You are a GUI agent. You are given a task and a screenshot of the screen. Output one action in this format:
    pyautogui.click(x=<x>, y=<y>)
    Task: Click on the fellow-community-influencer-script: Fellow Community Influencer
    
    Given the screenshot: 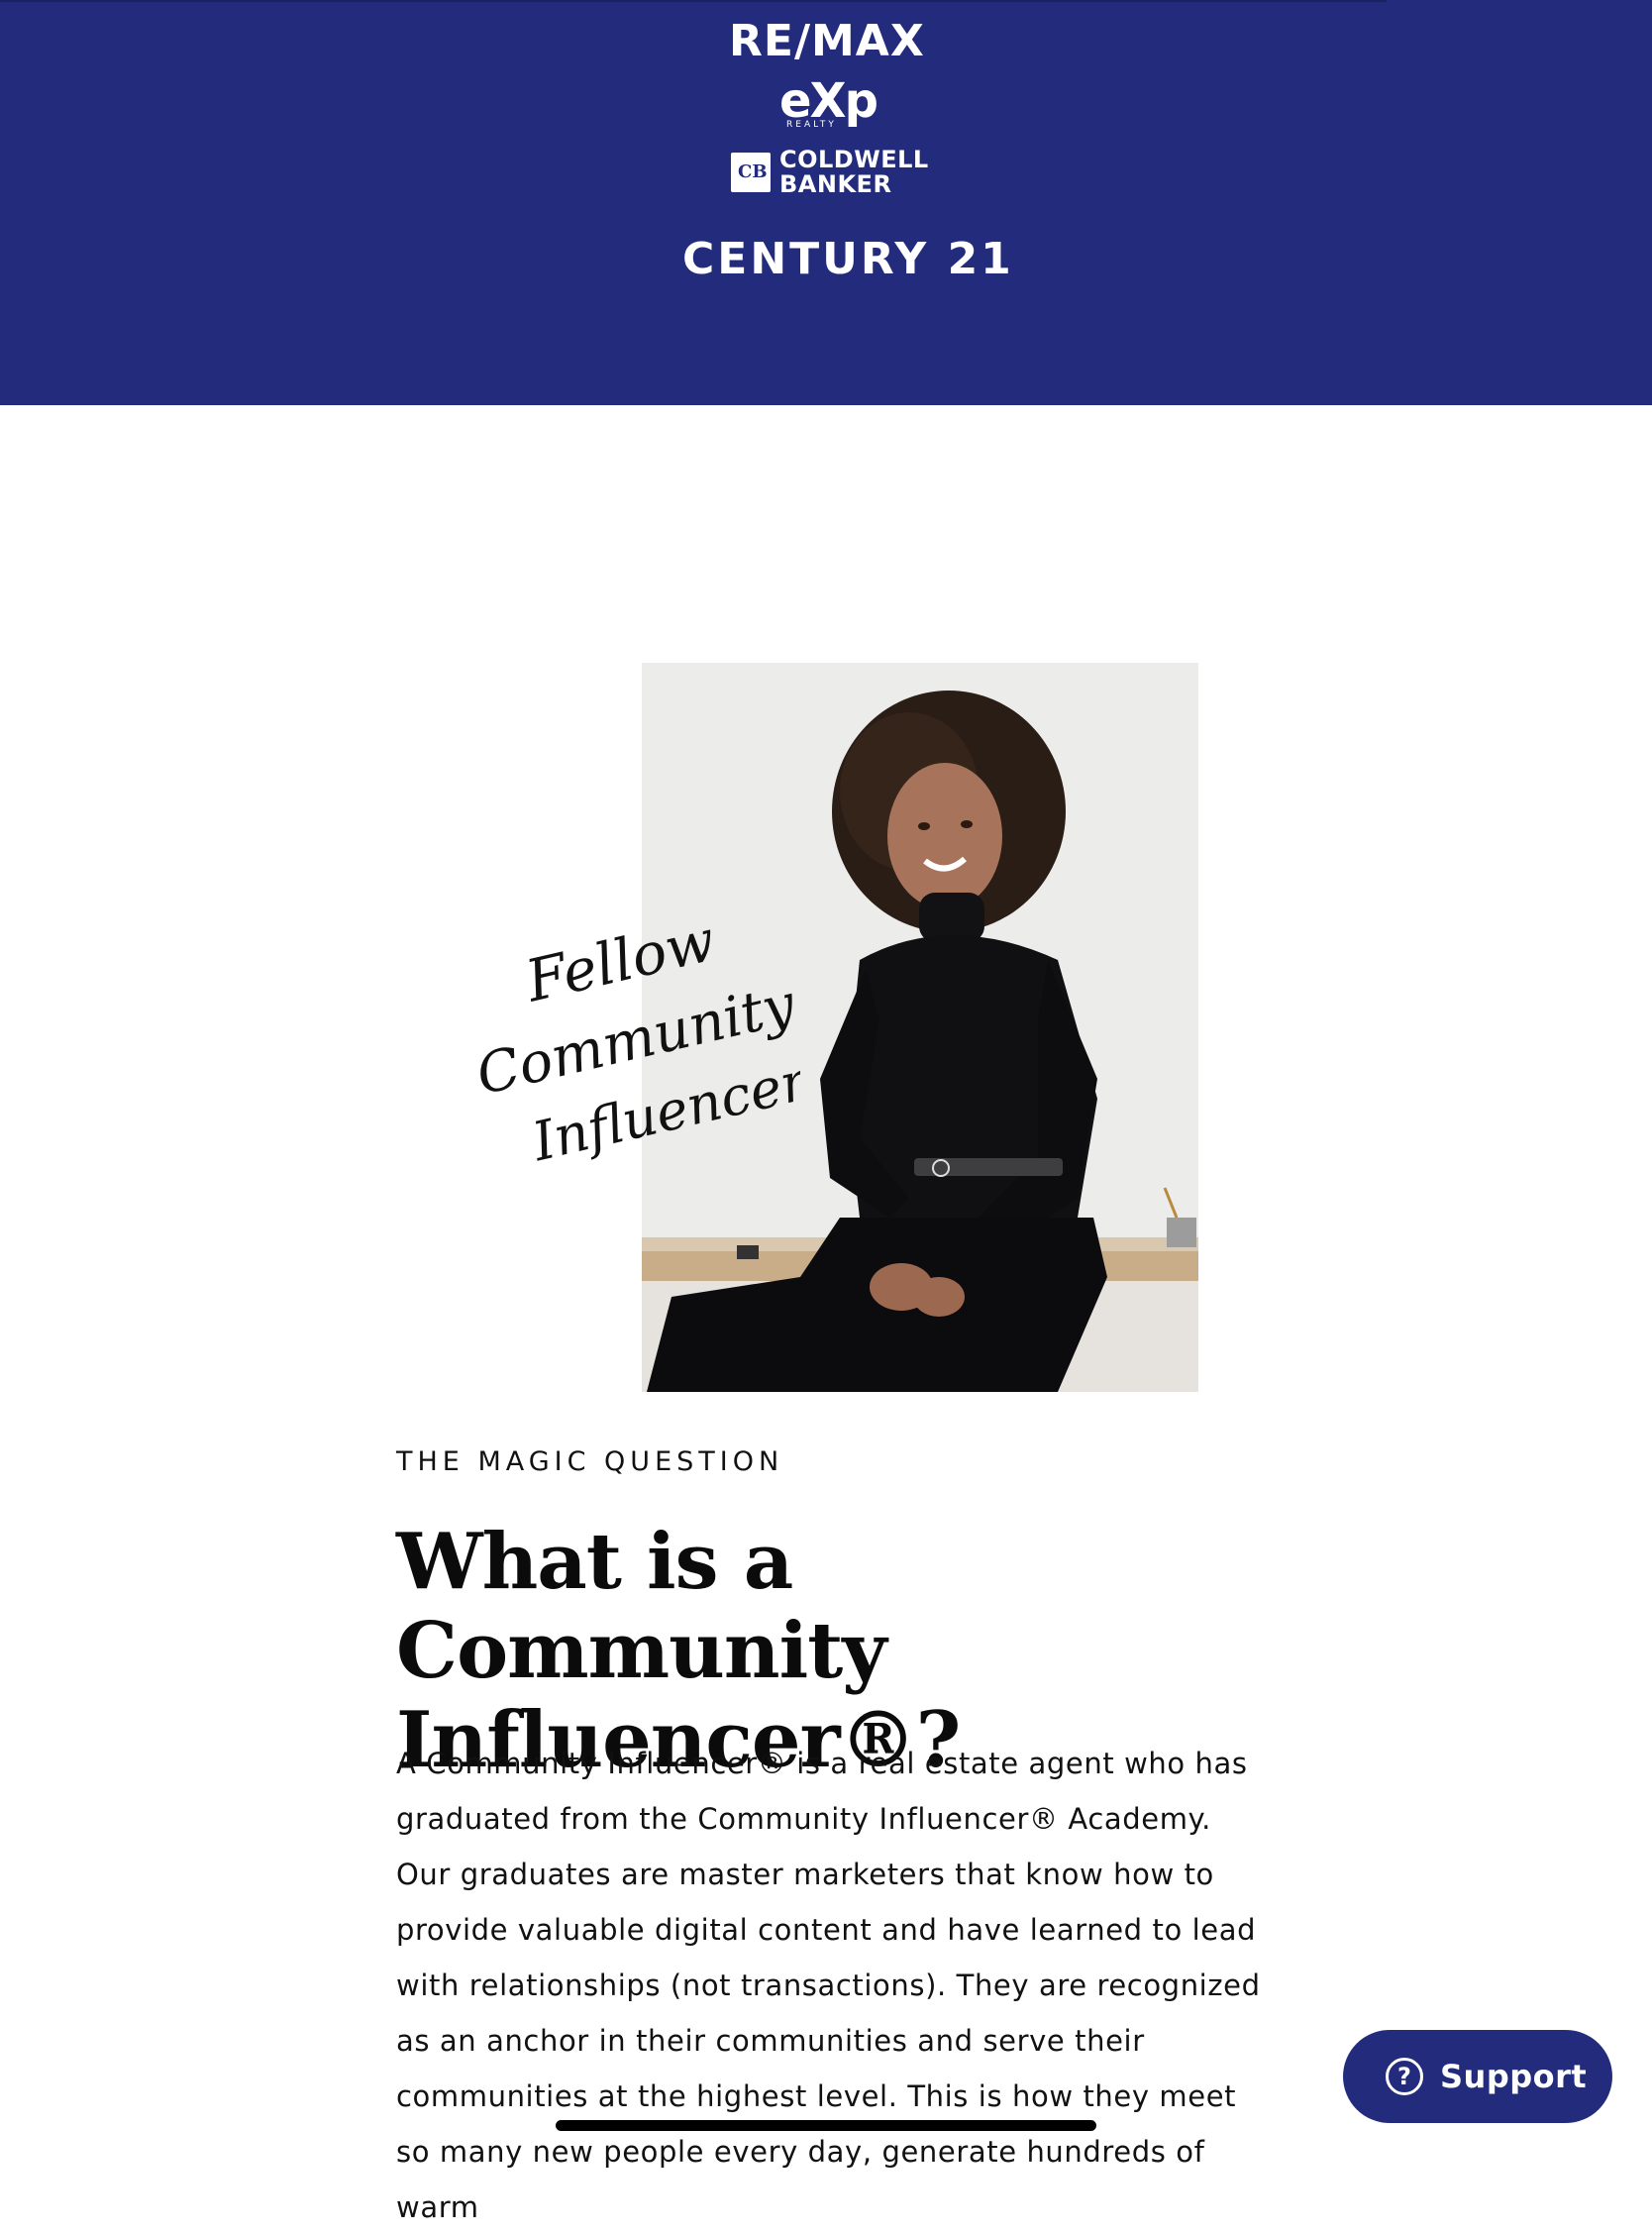 What is the action you would take?
    pyautogui.click(x=636, y=1038)
    